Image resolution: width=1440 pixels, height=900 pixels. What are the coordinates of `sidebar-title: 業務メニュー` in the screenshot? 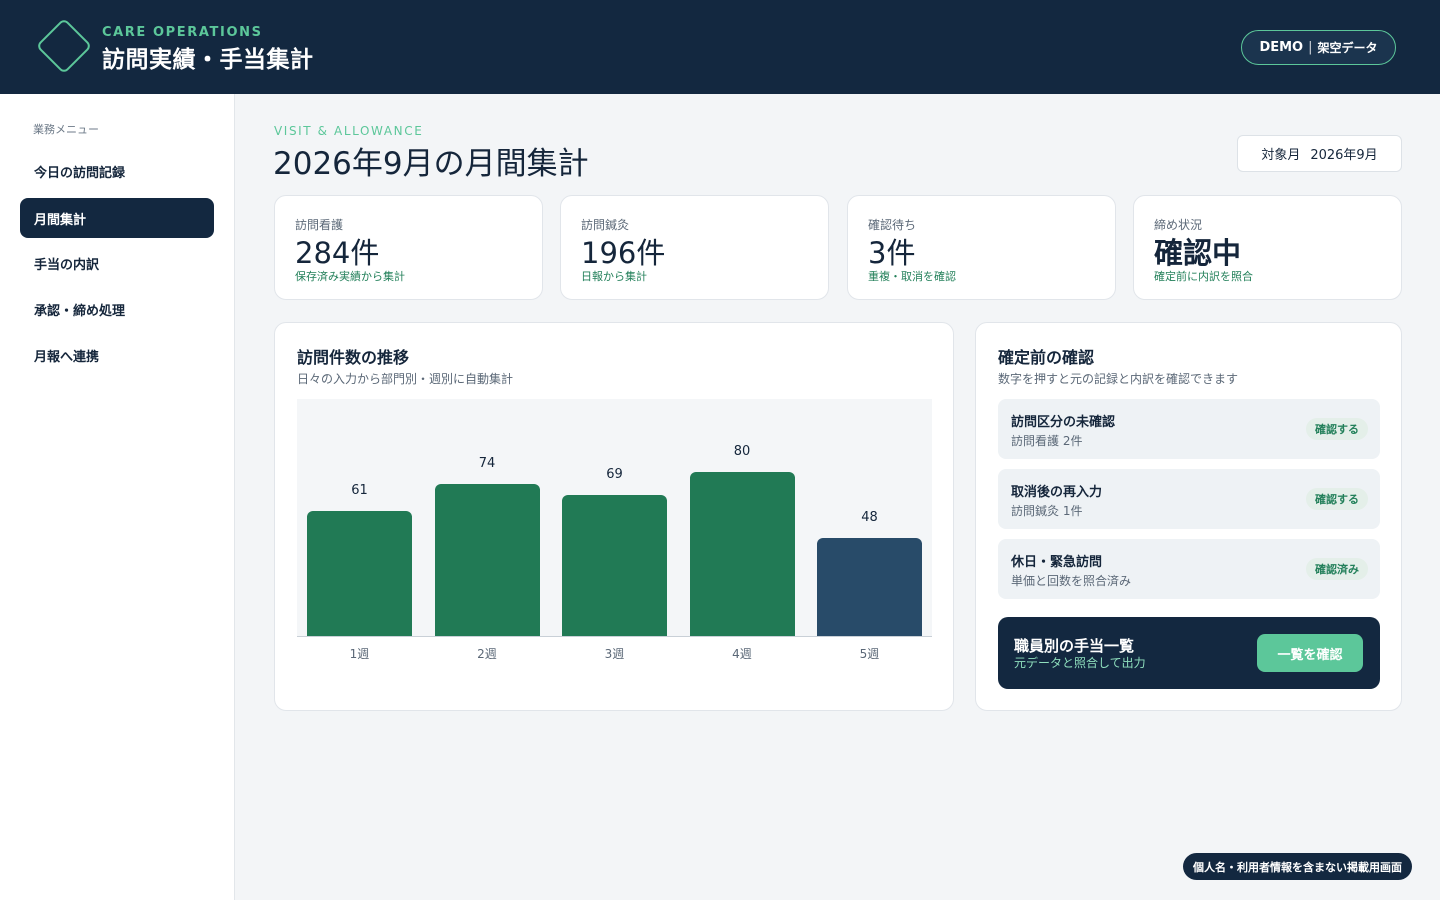 It's located at (66, 129).